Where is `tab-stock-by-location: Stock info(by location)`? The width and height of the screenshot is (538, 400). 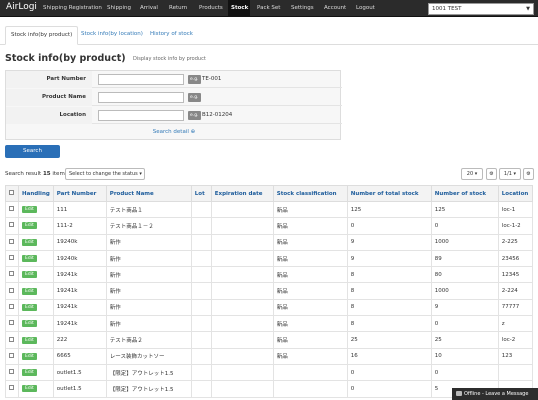 tab-stock-by-location: Stock info(by location) is located at coordinates (112, 35).